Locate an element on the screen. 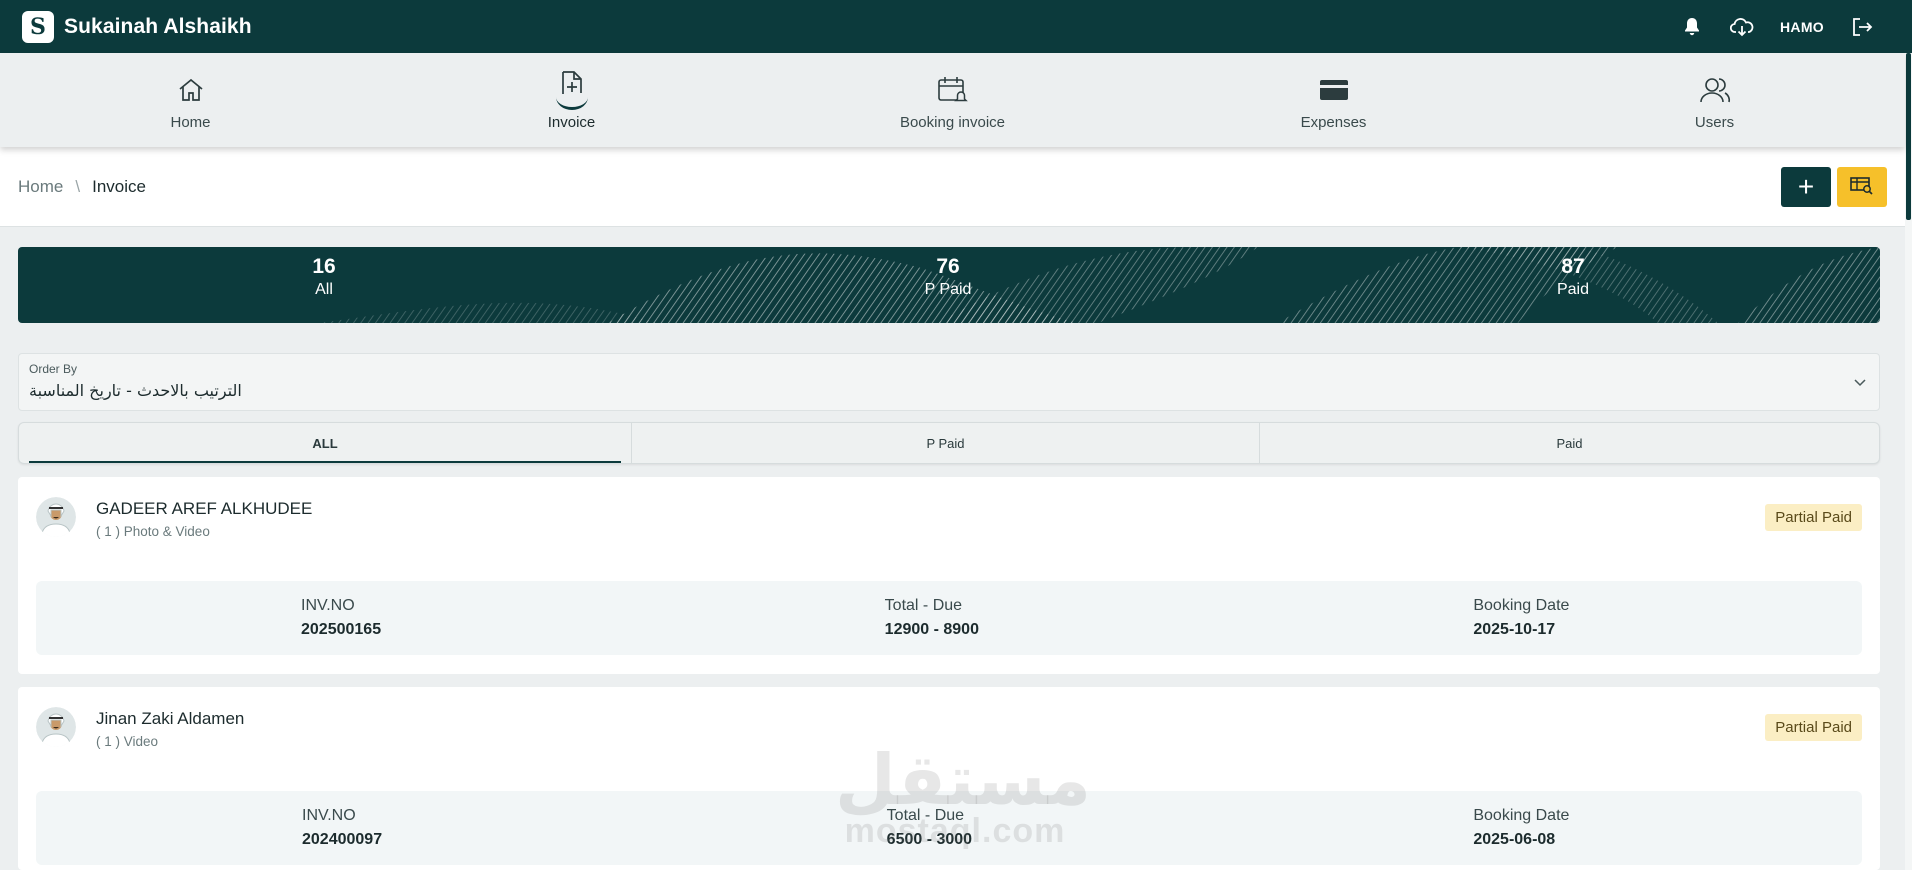 This screenshot has width=1912, height=870. nav-item-invoice: Invoice is located at coordinates (571, 100).